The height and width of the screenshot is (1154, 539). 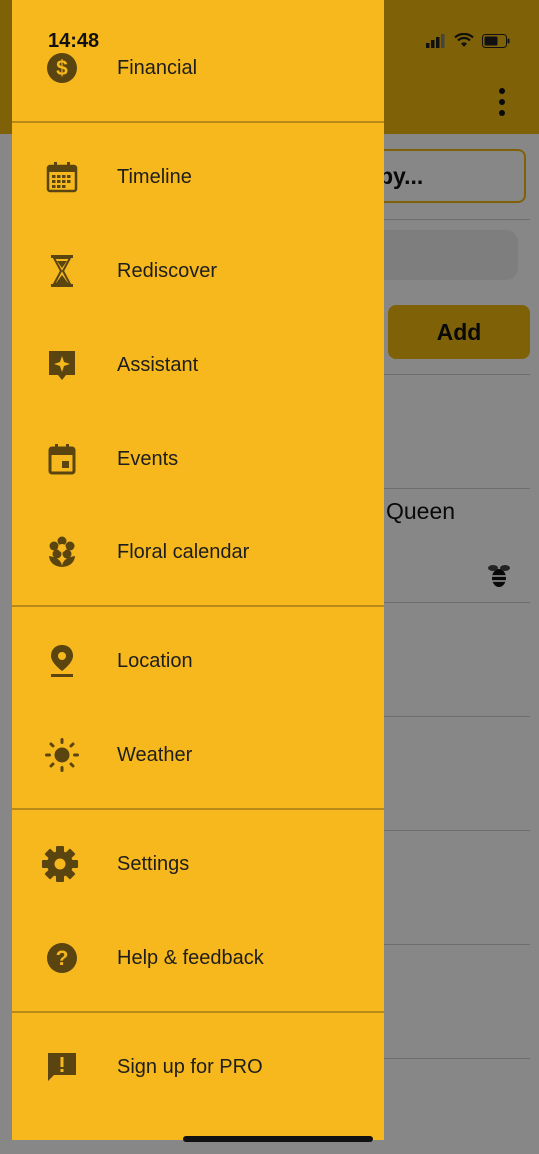 I want to click on status-icons, so click(x=468, y=40).